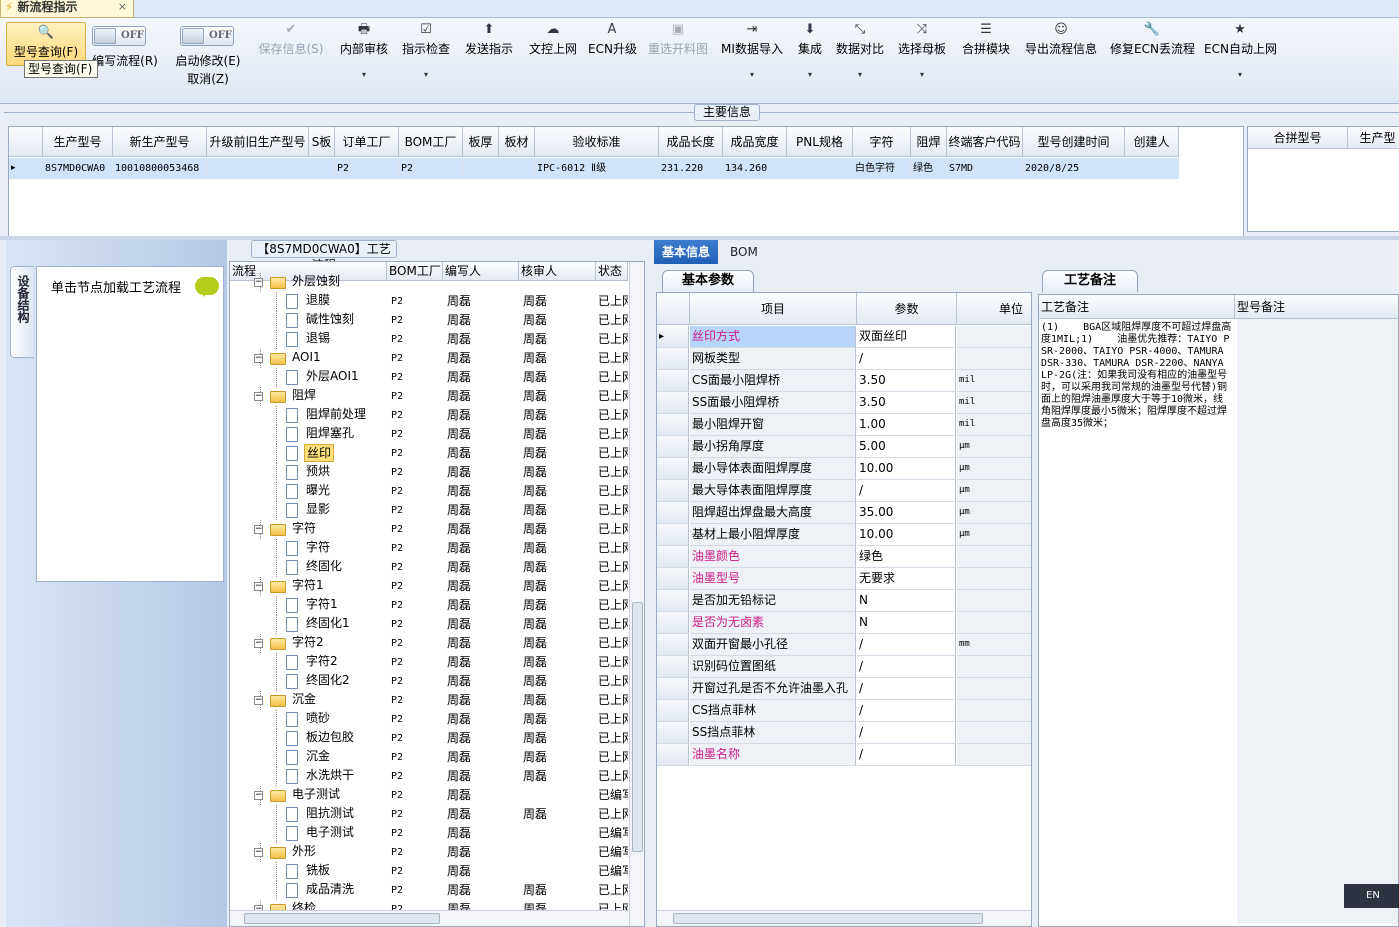 The height and width of the screenshot is (927, 1399). What do you see at coordinates (906, 557) in the screenshot?
I see `param-value: 绿色` at bounding box center [906, 557].